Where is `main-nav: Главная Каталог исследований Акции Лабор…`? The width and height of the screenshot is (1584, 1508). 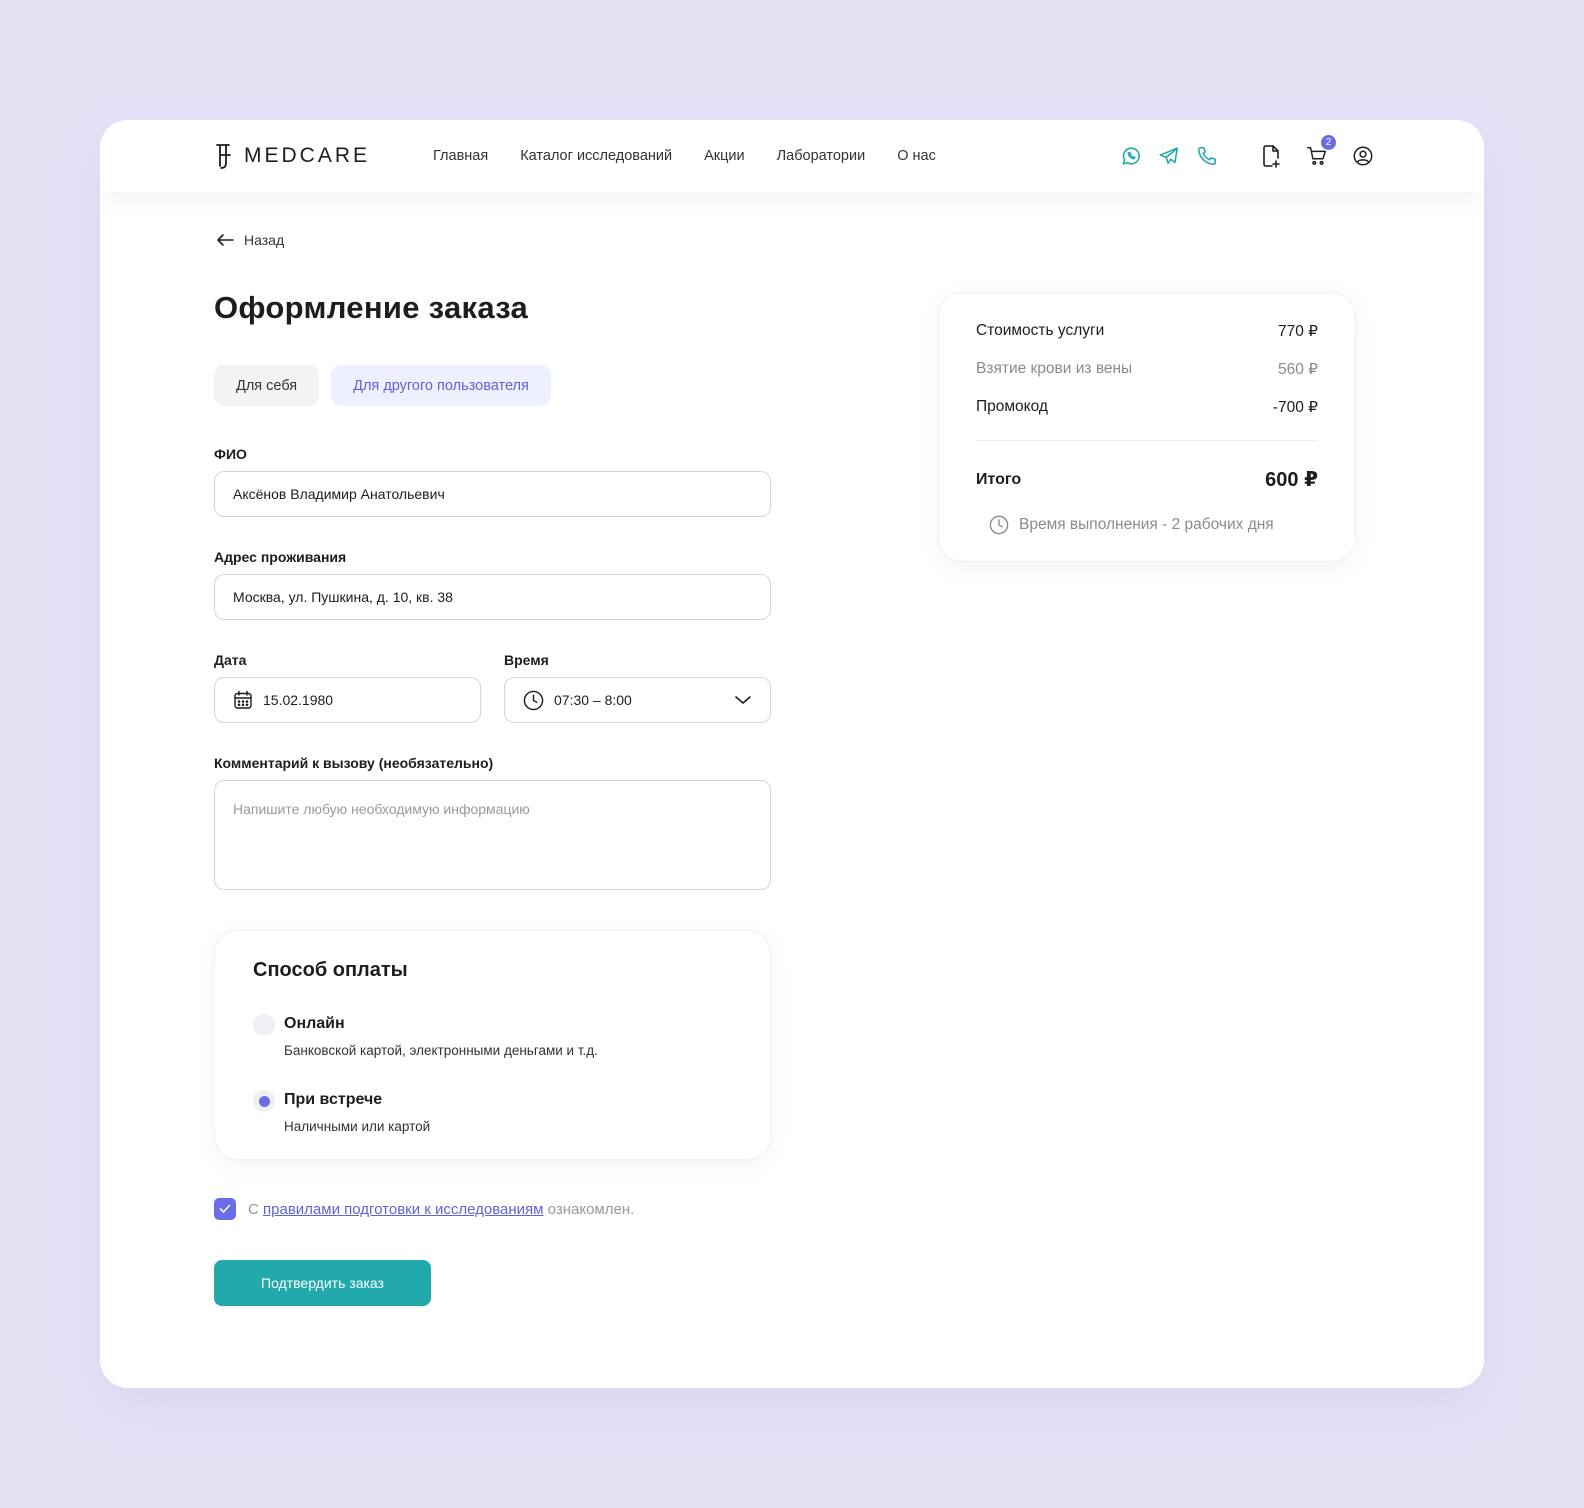 main-nav: Главная Каталог исследований Акции Лабор… is located at coordinates (684, 156).